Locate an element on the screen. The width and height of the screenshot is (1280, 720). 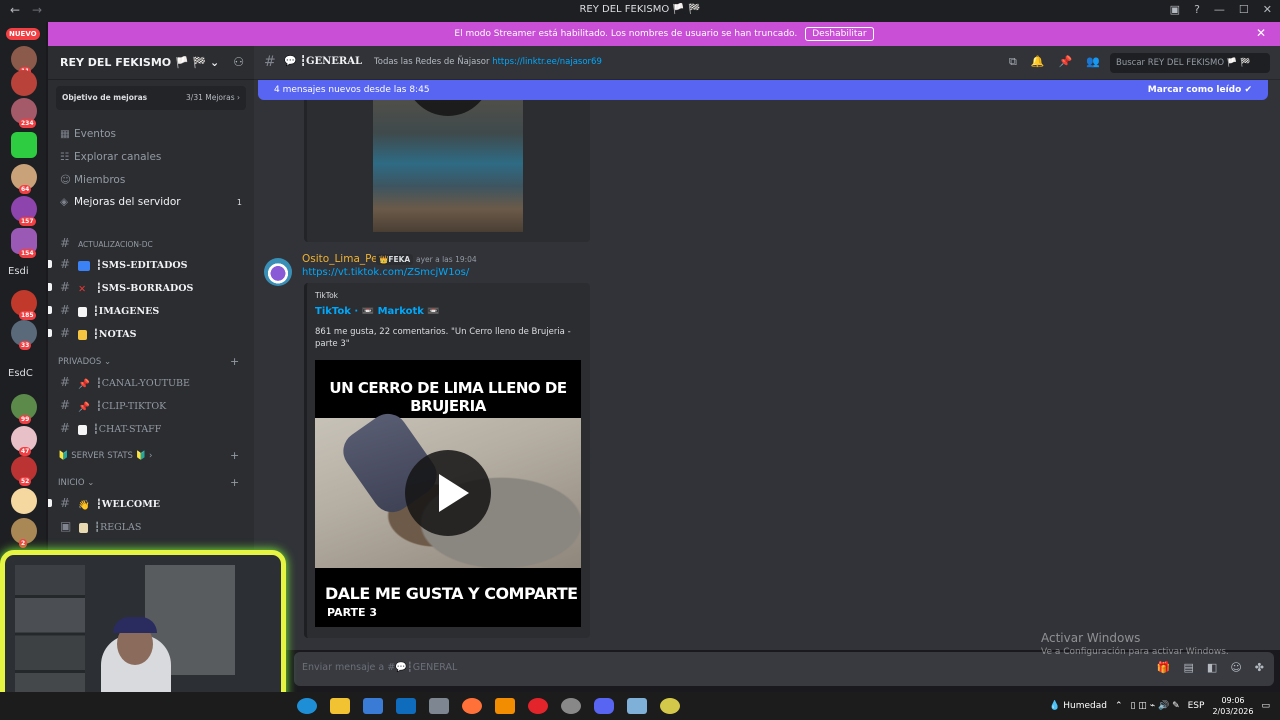
pin-icon: 📌 is located at coordinates (1066, 62).